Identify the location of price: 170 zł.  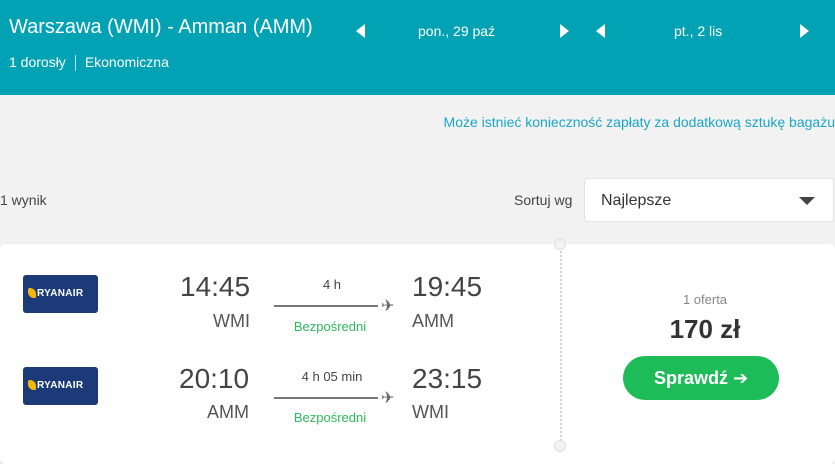
(705, 329).